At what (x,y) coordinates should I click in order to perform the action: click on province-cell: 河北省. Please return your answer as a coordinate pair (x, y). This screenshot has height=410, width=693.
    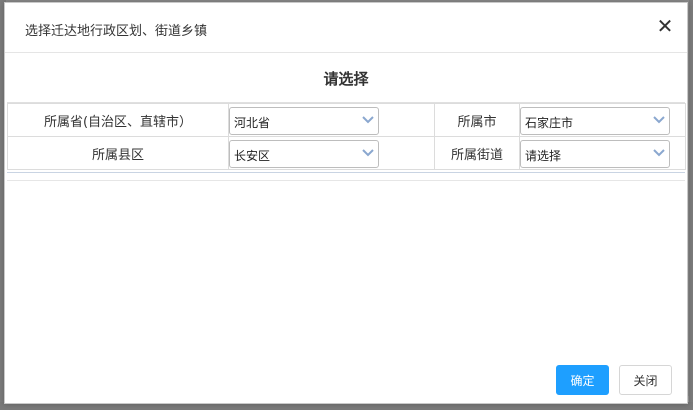
    Looking at the image, I should click on (331, 120).